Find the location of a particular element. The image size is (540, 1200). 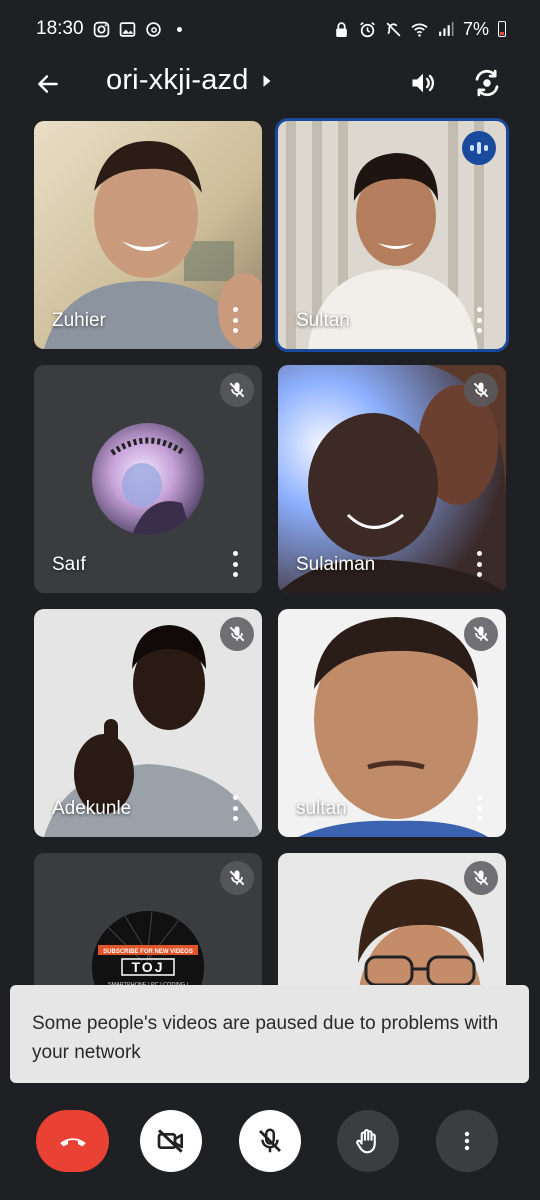

avatar-image is located at coordinates (148, 479).